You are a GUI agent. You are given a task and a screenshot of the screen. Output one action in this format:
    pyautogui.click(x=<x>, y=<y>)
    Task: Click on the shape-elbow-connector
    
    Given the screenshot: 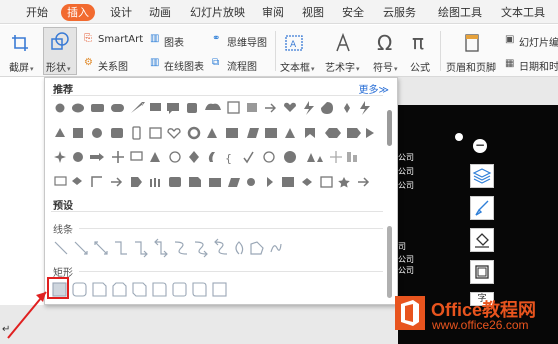 What is the action you would take?
    pyautogui.click(x=121, y=248)
    